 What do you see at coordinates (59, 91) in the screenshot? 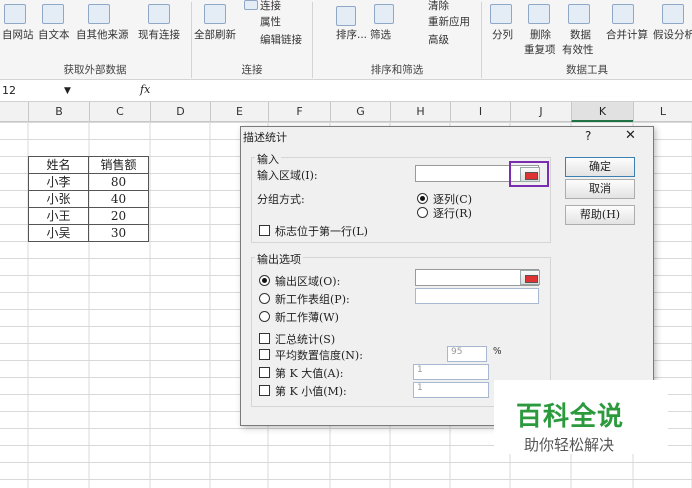
I see `name-box: 12 ▼` at bounding box center [59, 91].